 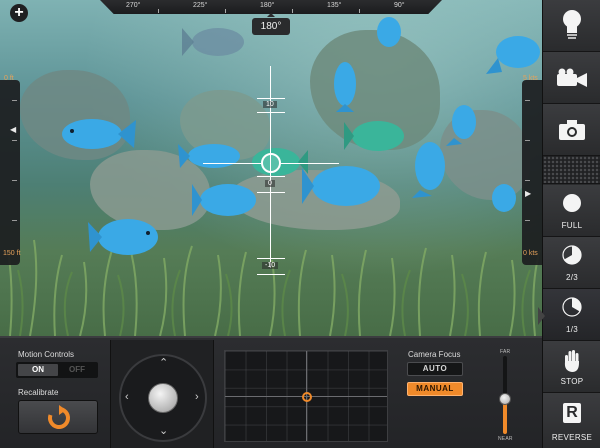 I want to click on motion-controls-title: Motion Controls, so click(x=46, y=354).